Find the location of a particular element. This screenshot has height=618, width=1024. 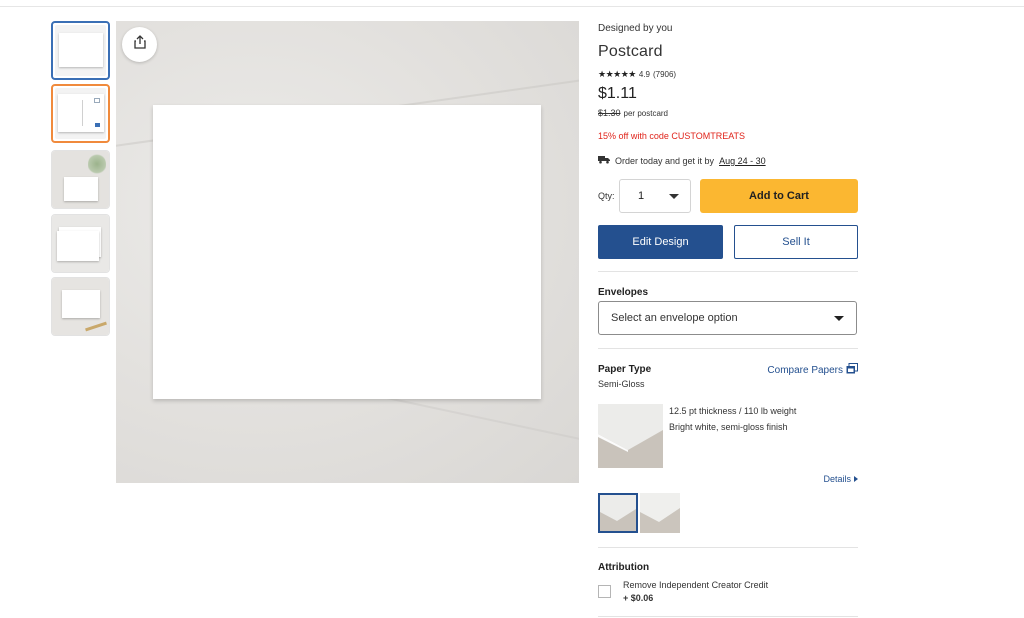

delivery-prefix: Order today and get it by is located at coordinates (665, 160).